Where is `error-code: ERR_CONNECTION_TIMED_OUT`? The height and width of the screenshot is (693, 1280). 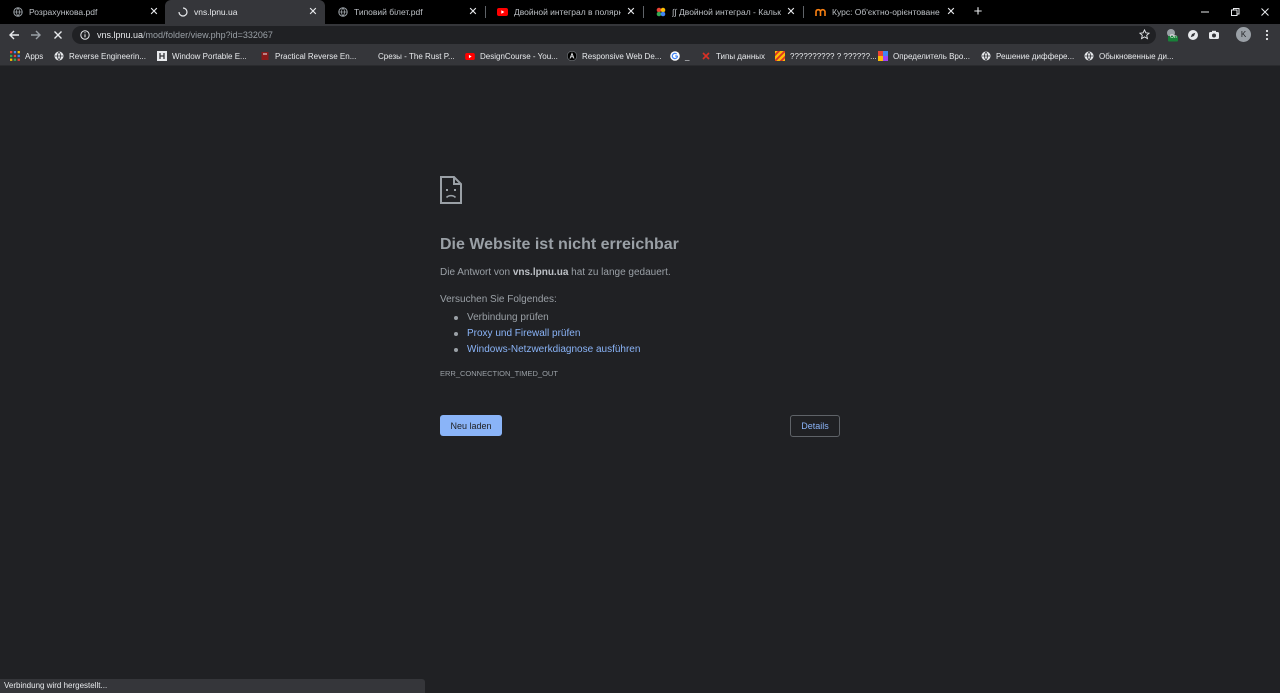
error-code: ERR_CONNECTION_TIMED_OUT is located at coordinates (499, 373).